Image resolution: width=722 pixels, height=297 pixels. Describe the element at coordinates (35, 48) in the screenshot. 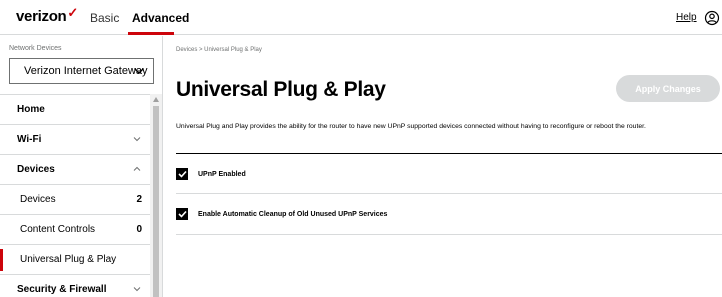

I see `network-devices-label: Network Devices` at that location.